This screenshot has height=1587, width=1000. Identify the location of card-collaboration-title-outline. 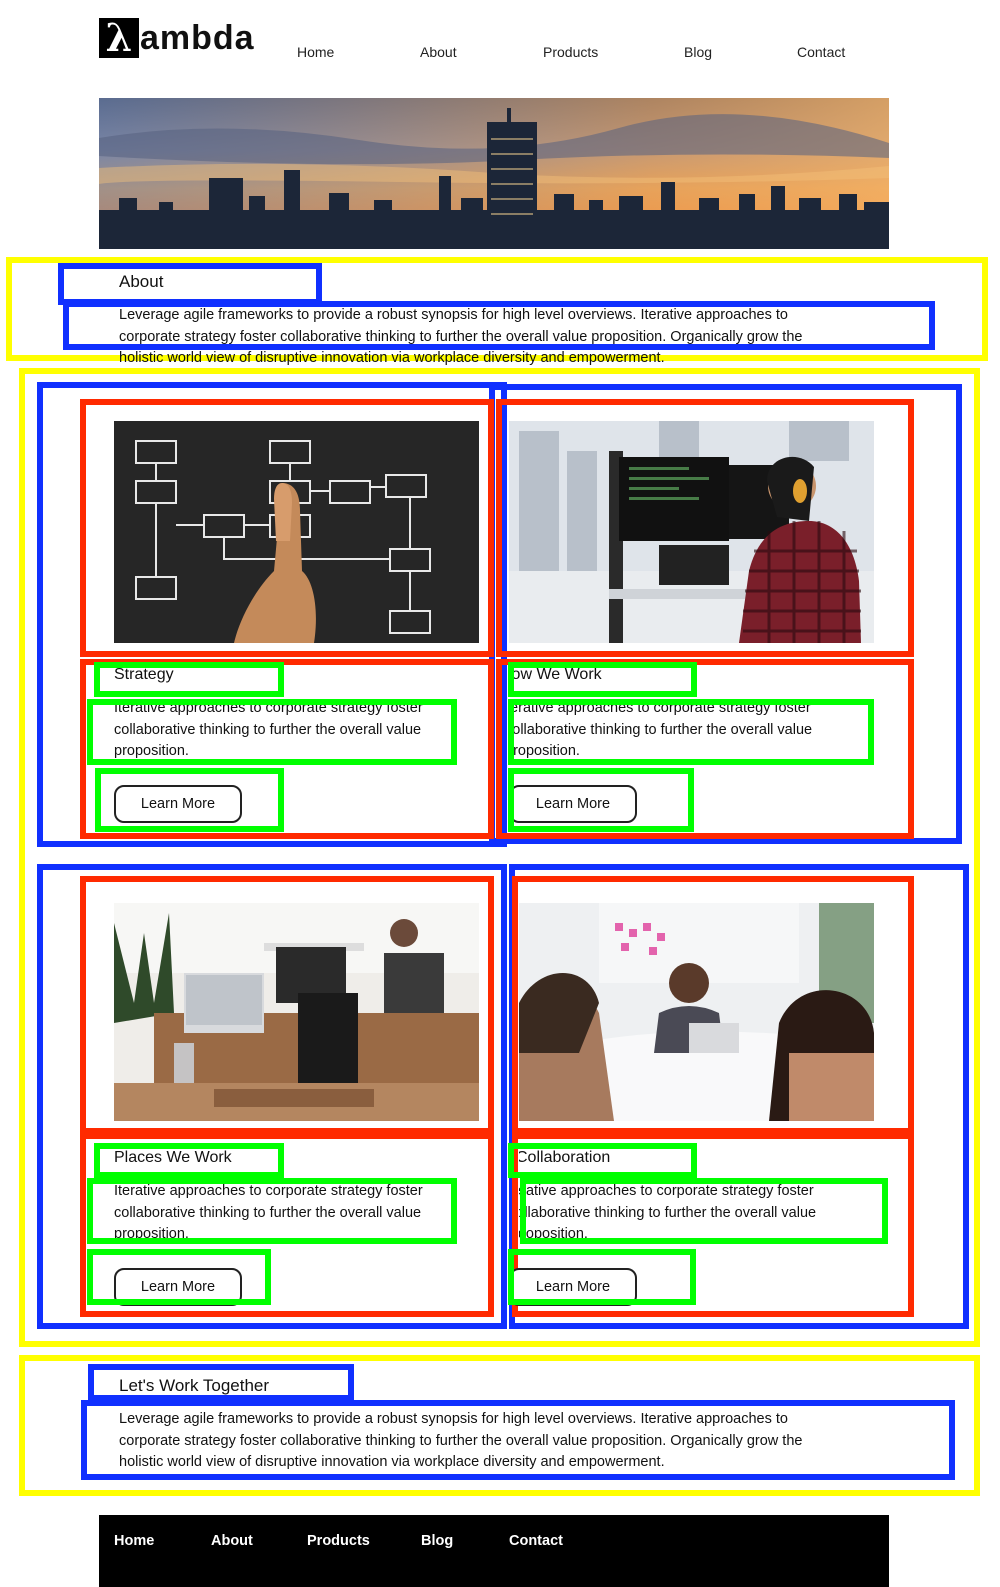
(602, 1160).